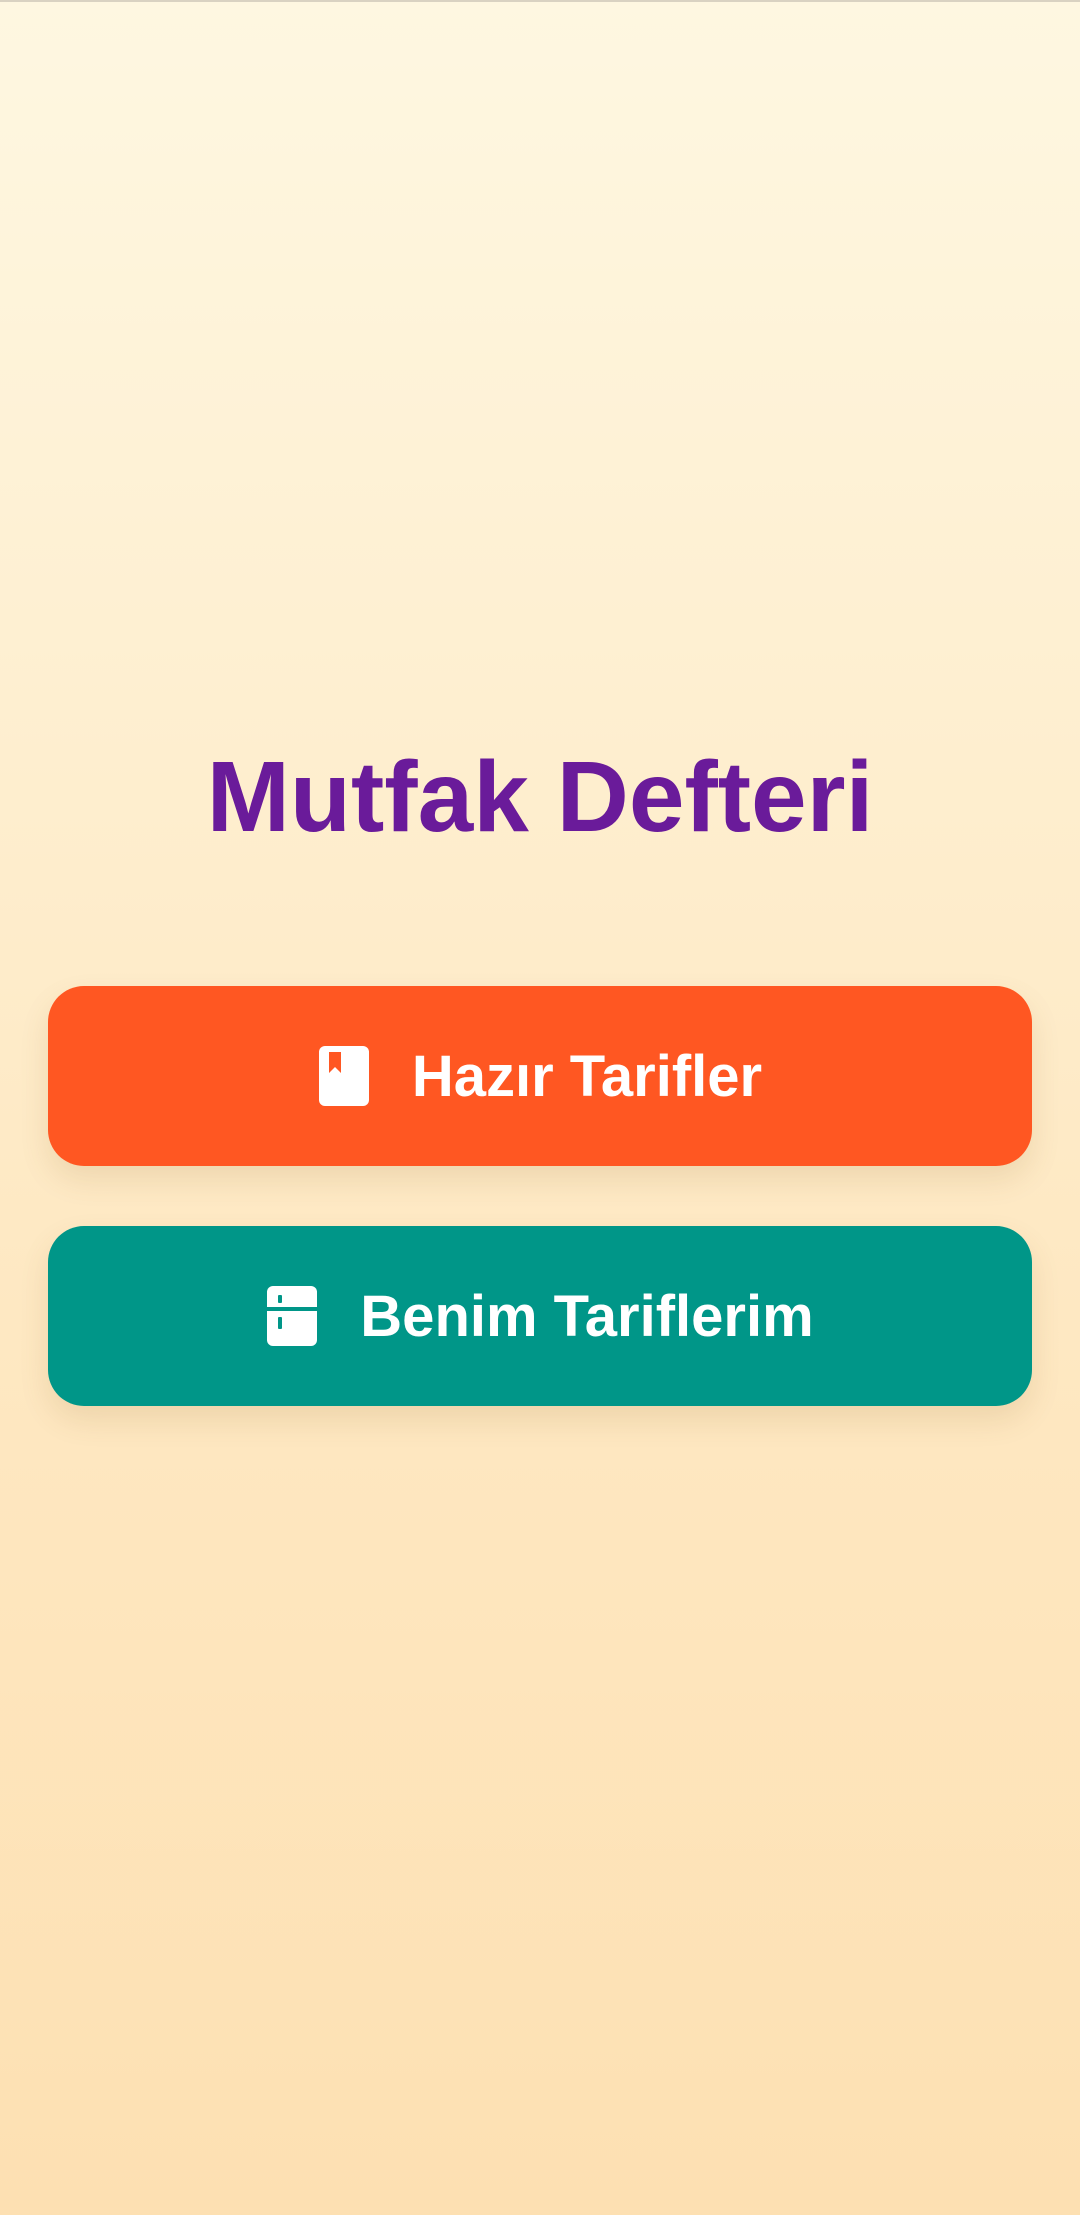 Image resolution: width=1080 pixels, height=2215 pixels. Describe the element at coordinates (587, 1076) in the screenshot. I see `ready-recipes-label: Hazır Tarifler` at that location.